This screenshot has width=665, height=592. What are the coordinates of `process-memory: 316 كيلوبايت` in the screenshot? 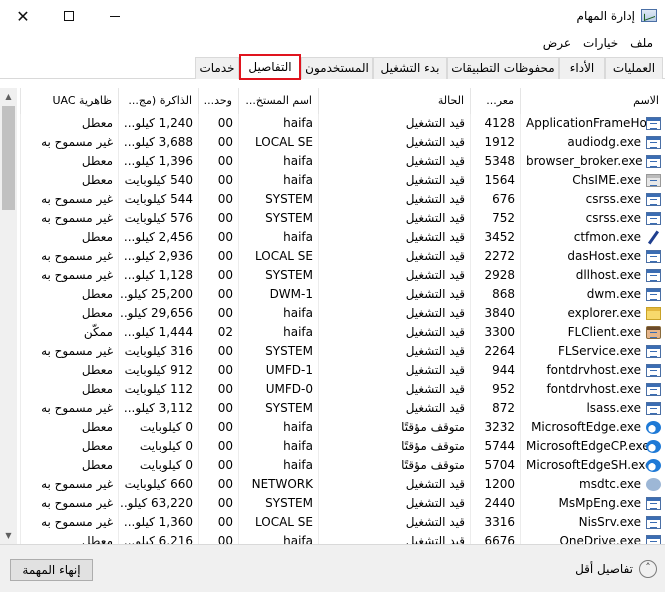 It's located at (158, 351).